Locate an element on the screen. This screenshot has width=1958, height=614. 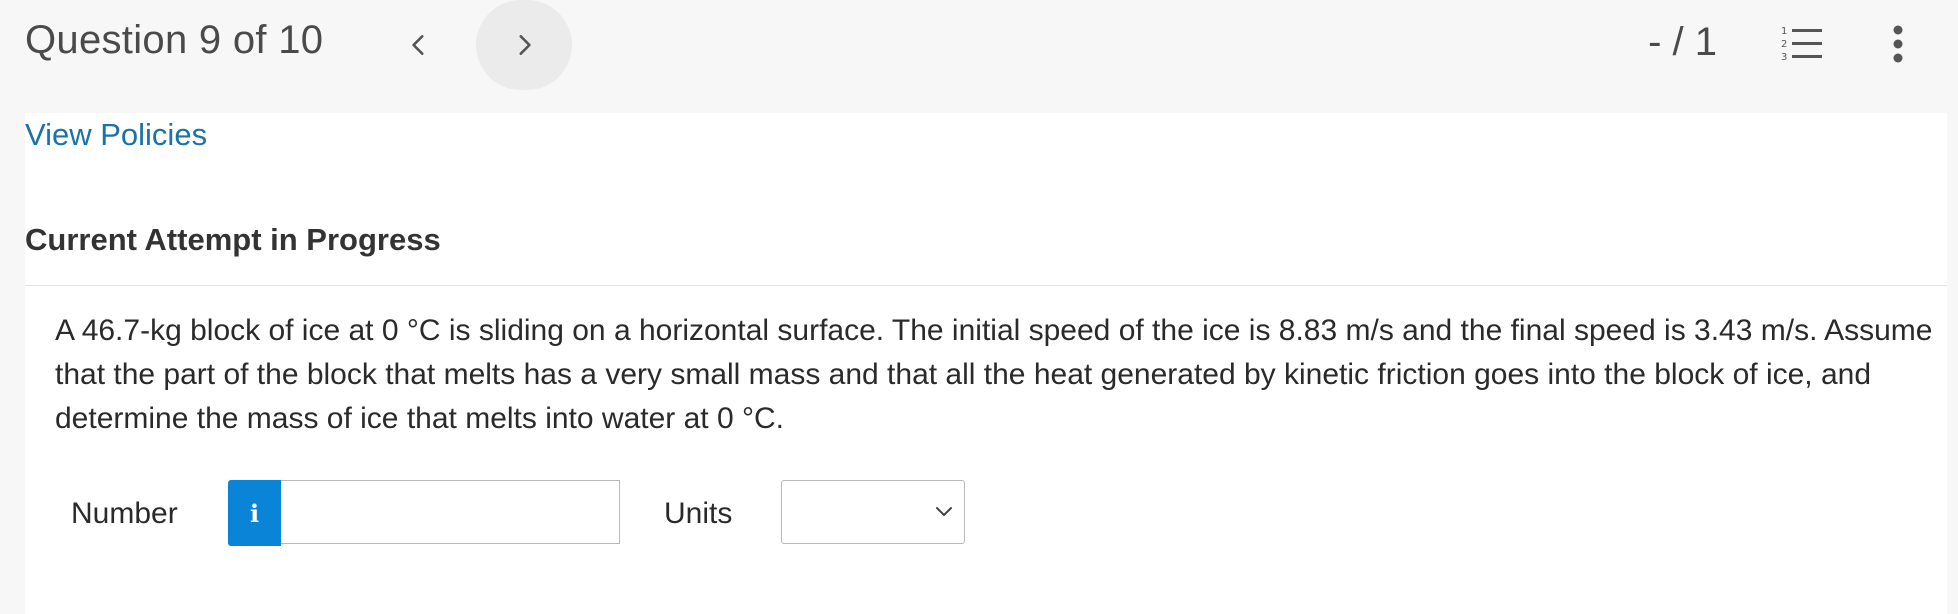
list-number-2: 2 is located at coordinates (1784, 44).